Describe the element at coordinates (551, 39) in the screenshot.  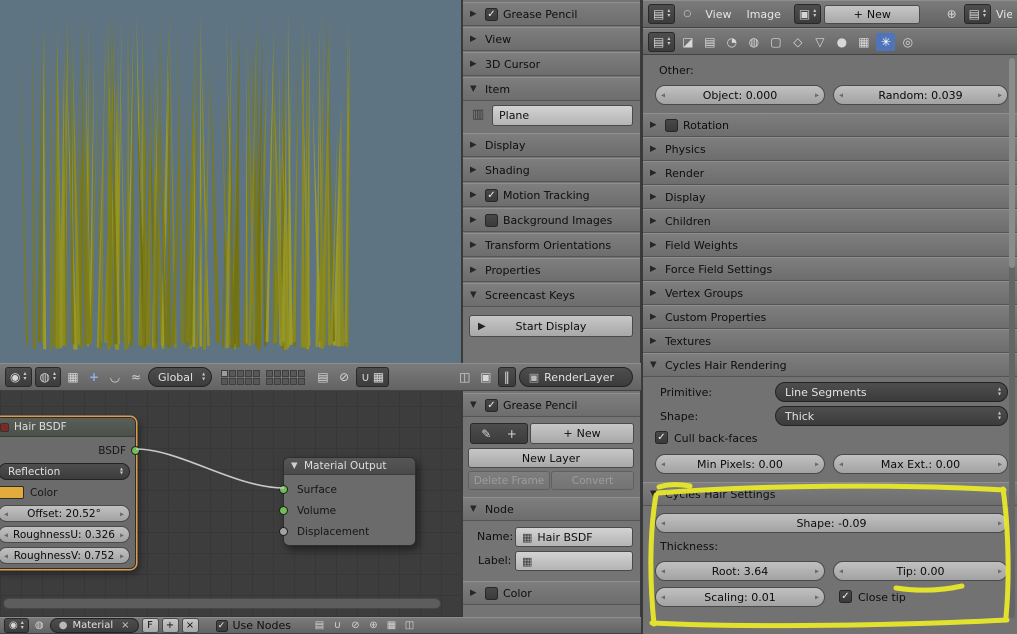
I see `panel-header-view: ▶ View` at that location.